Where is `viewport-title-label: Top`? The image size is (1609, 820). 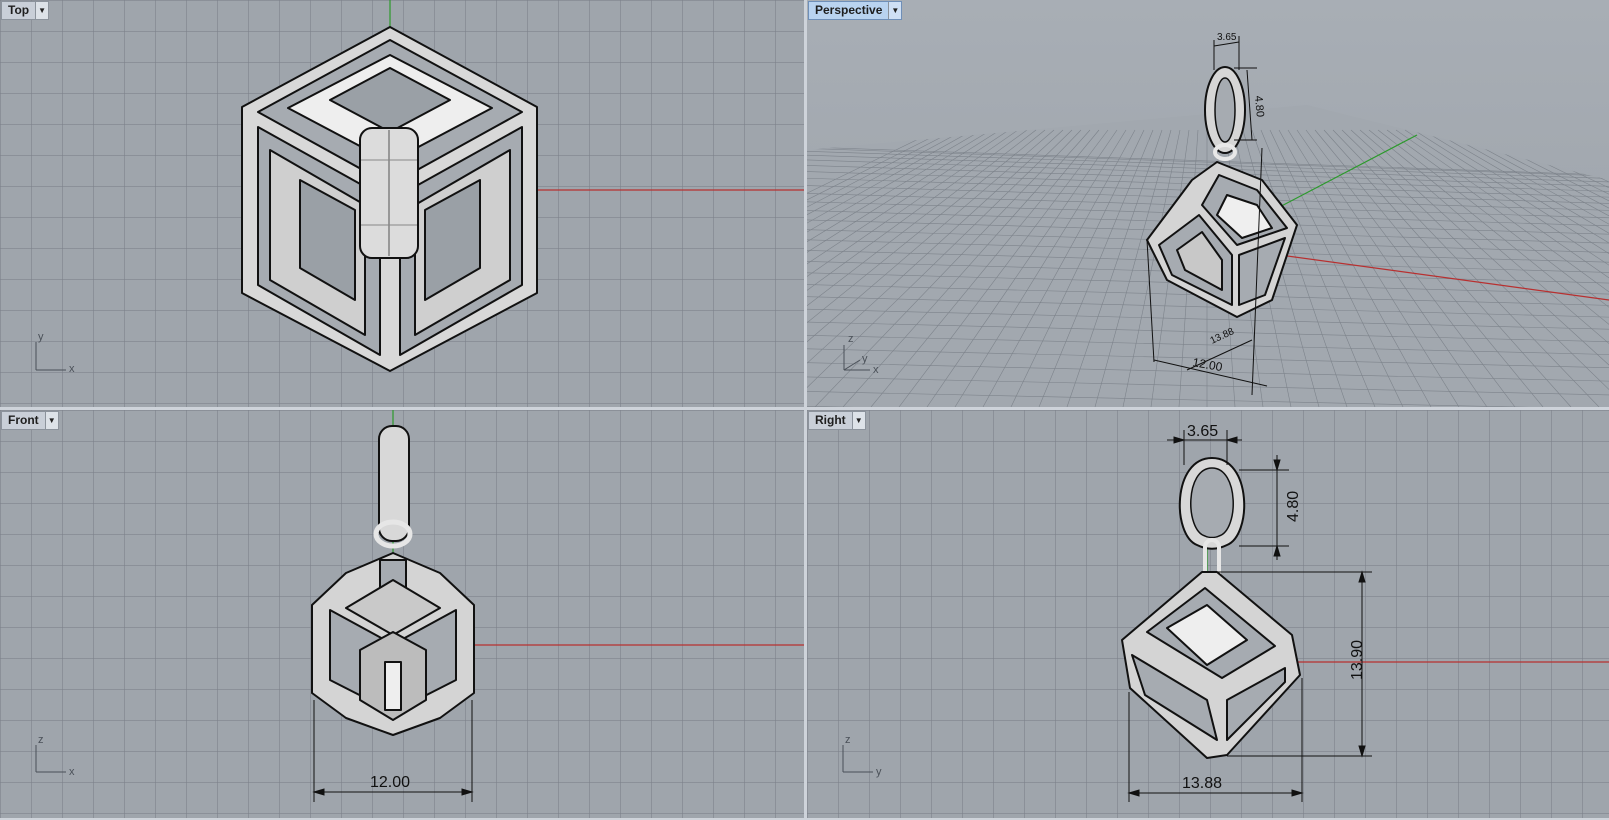
viewport-title-label: Top is located at coordinates (18, 10).